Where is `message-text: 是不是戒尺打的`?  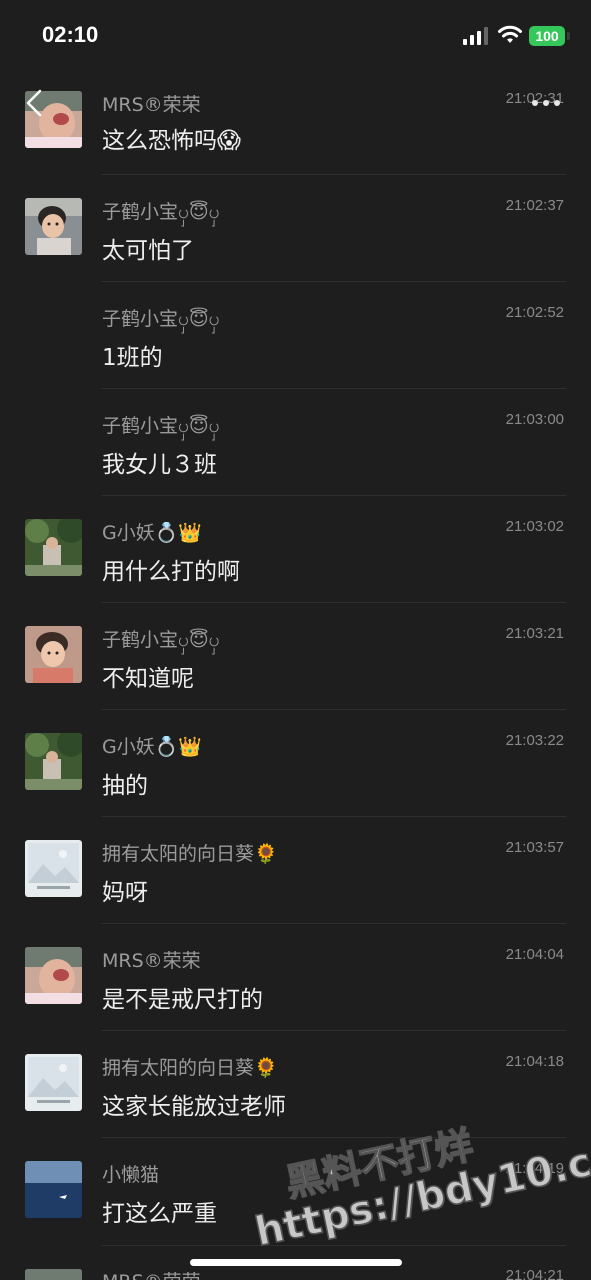
message-text: 是不是戒尺打的 is located at coordinates (182, 1000).